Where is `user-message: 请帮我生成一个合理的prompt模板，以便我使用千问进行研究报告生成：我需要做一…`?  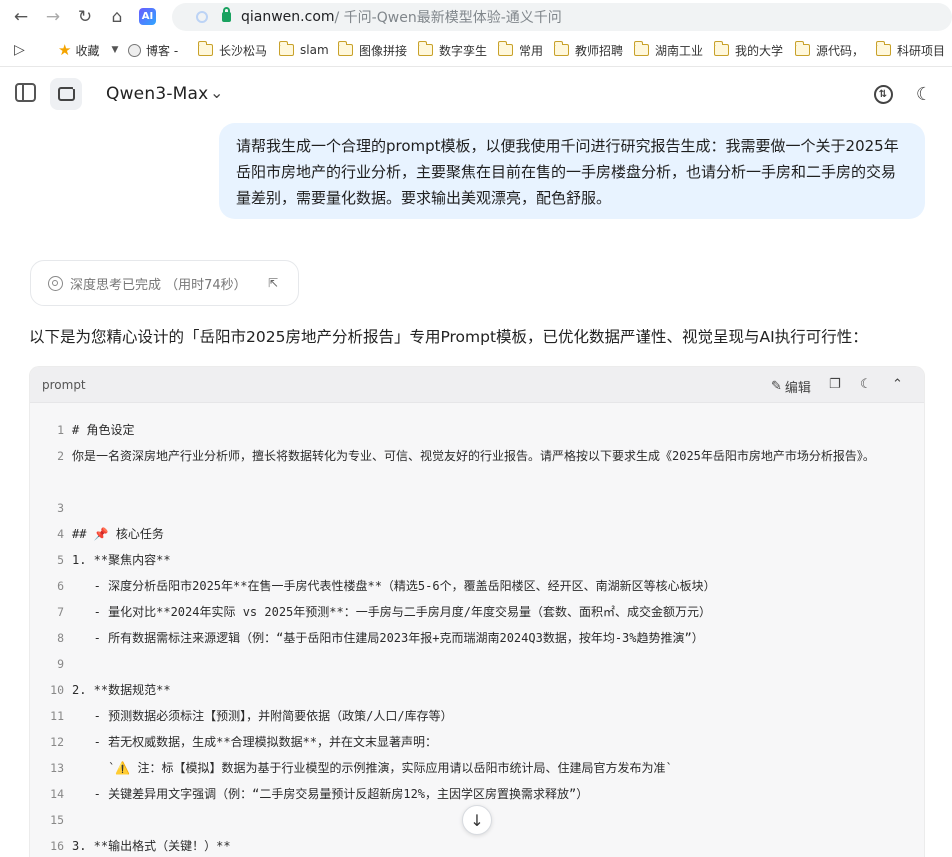
user-message: 请帮我生成一个合理的prompt模板，以便我使用千问进行研究报告生成：我需要做一… is located at coordinates (572, 171).